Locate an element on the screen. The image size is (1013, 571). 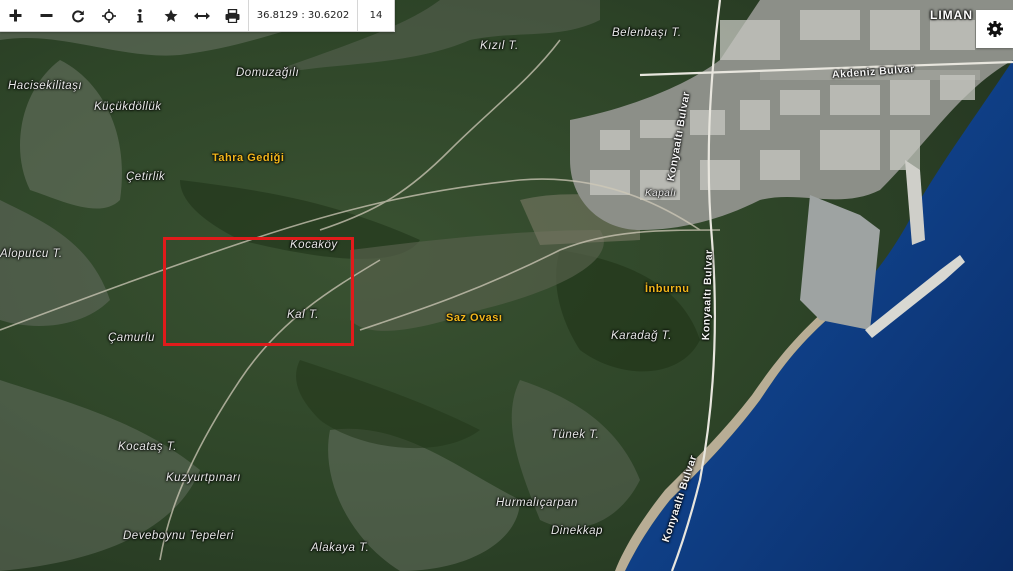
label-karadag-t: Karadağ T. is located at coordinates (641, 336).